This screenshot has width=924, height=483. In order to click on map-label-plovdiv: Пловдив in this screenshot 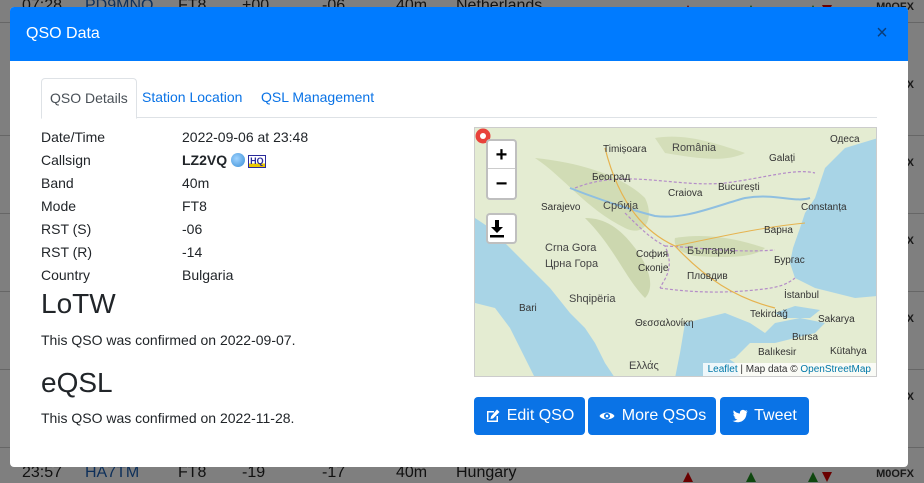, I will do `click(707, 276)`.